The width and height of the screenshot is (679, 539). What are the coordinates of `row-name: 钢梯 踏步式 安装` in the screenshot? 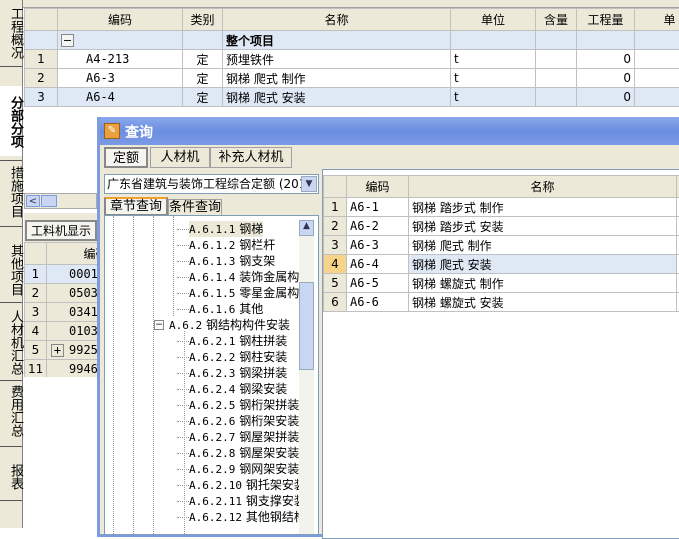 It's located at (543, 226).